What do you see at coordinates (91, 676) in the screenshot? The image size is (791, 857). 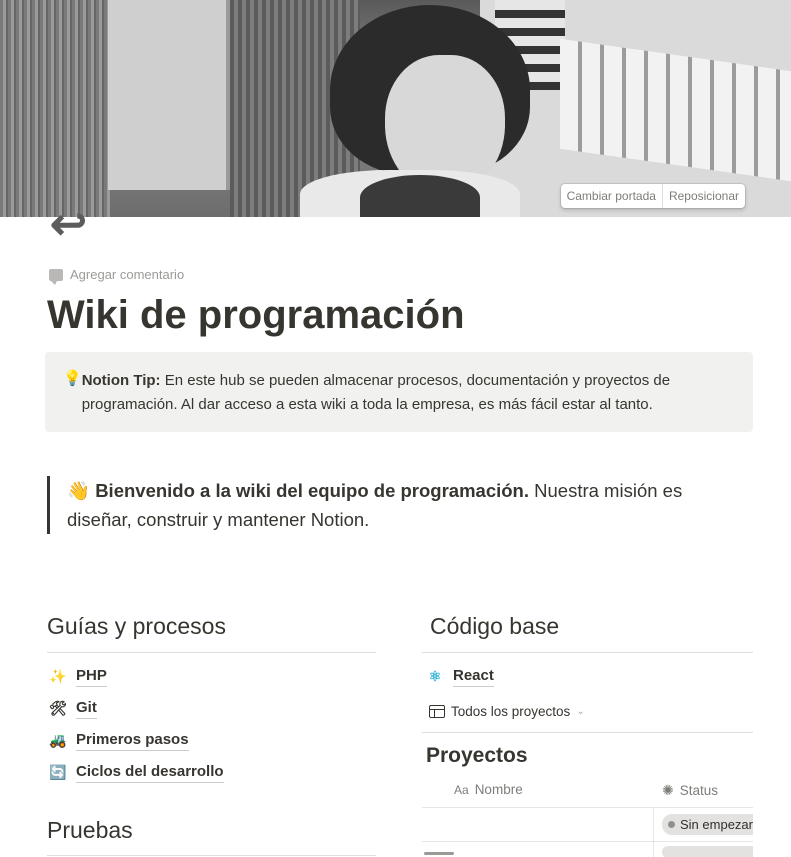 I see `page-link-label: PHP` at bounding box center [91, 676].